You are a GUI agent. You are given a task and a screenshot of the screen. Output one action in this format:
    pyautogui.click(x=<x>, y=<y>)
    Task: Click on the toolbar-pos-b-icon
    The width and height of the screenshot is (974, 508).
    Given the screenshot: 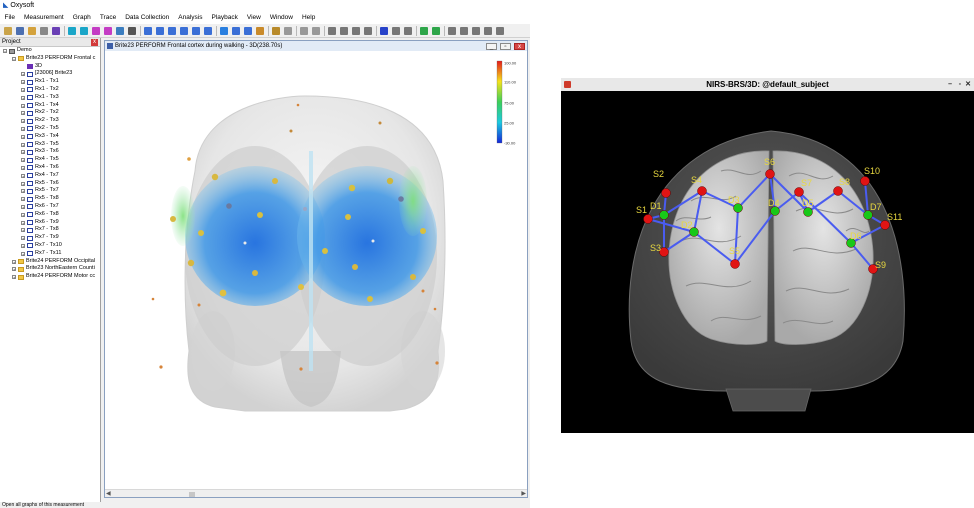 What is the action you would take?
    pyautogui.click(x=344, y=31)
    